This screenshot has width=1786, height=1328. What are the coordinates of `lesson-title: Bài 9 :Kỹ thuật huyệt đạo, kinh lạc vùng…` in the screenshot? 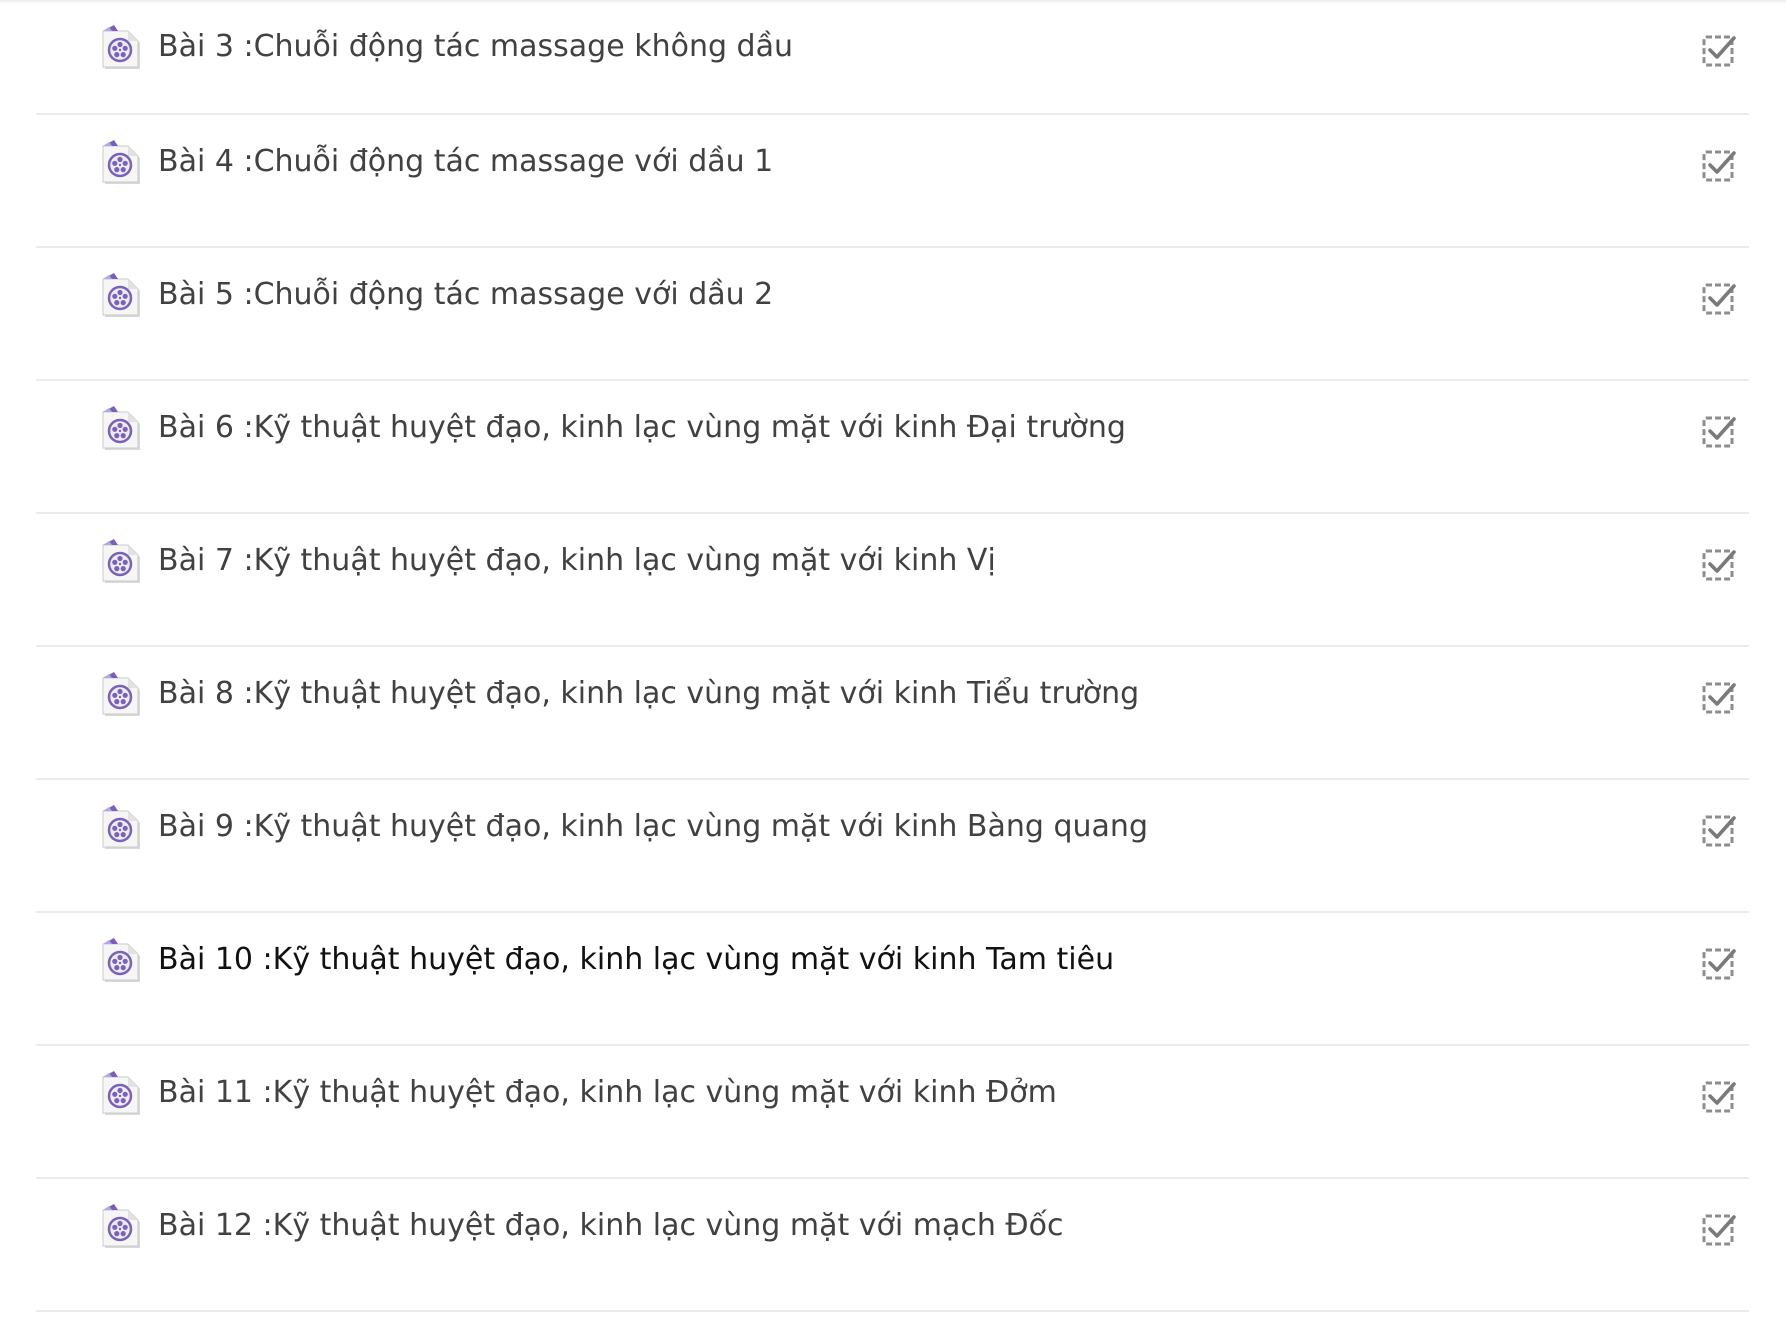 It's located at (653, 827).